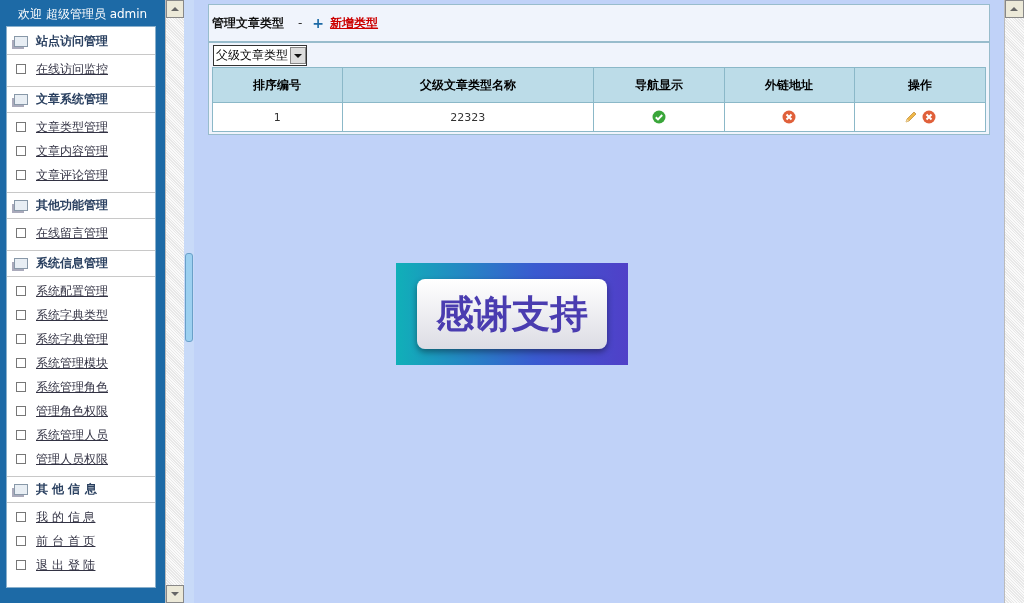 The width and height of the screenshot is (1024, 603). What do you see at coordinates (72, 435) in the screenshot?
I see `menu-link: 系统管理人员` at bounding box center [72, 435].